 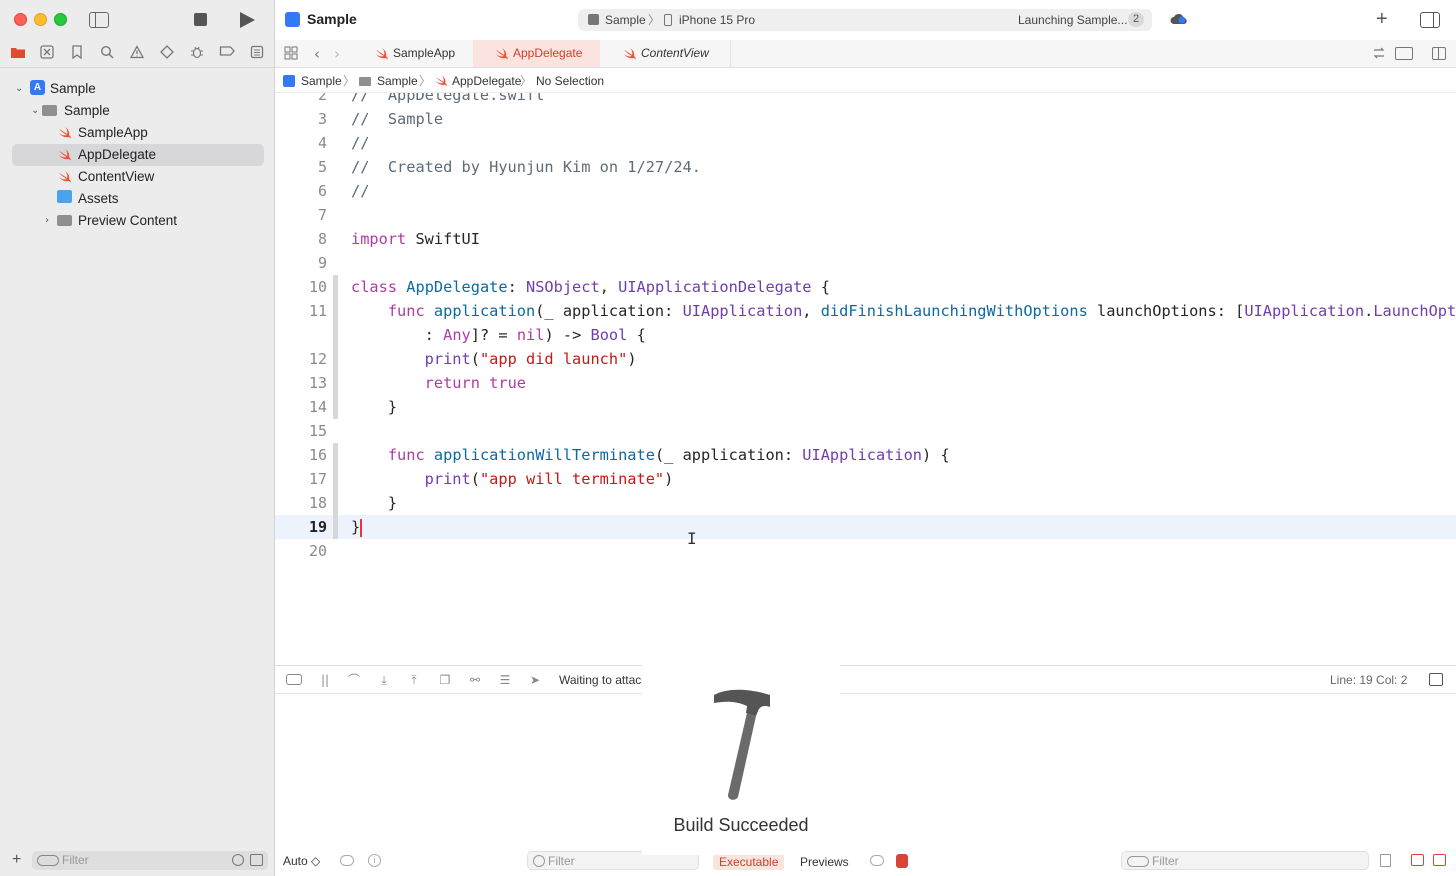 I want to click on tree-item-group-sample: ⌄ Sample, so click(x=138, y=111).